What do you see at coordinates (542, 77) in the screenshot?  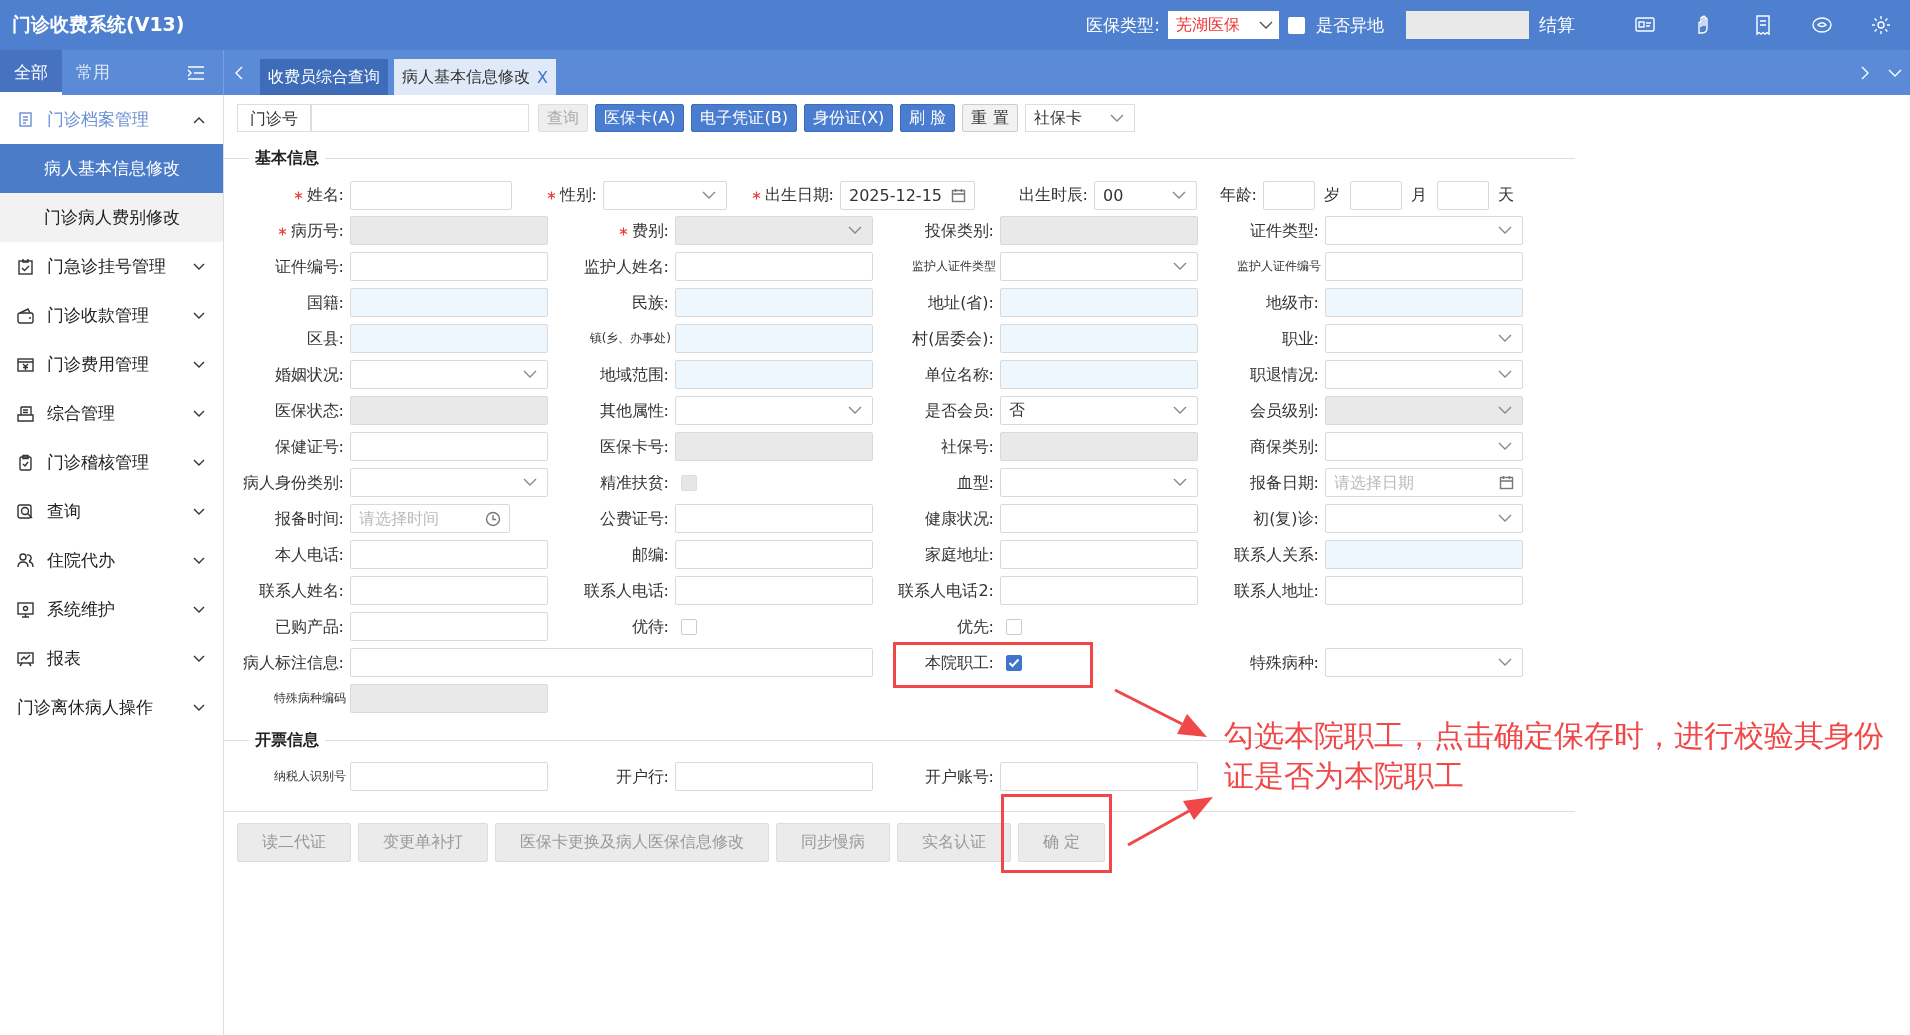 I see `close-tab-button: X` at bounding box center [542, 77].